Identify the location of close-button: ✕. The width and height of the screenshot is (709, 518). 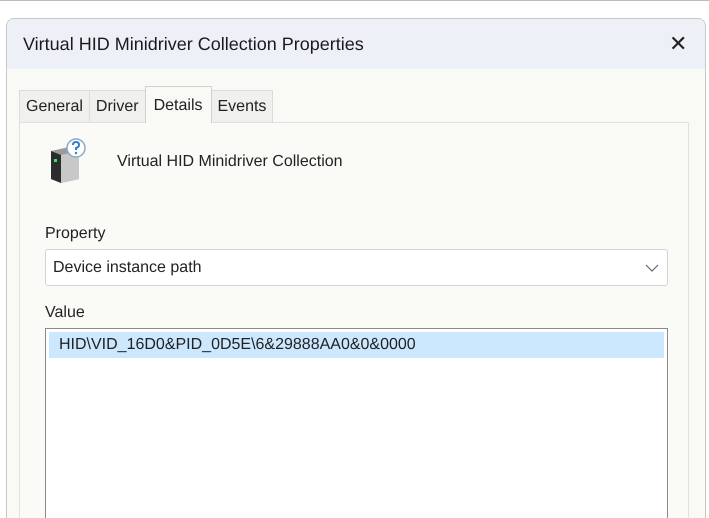
(678, 44).